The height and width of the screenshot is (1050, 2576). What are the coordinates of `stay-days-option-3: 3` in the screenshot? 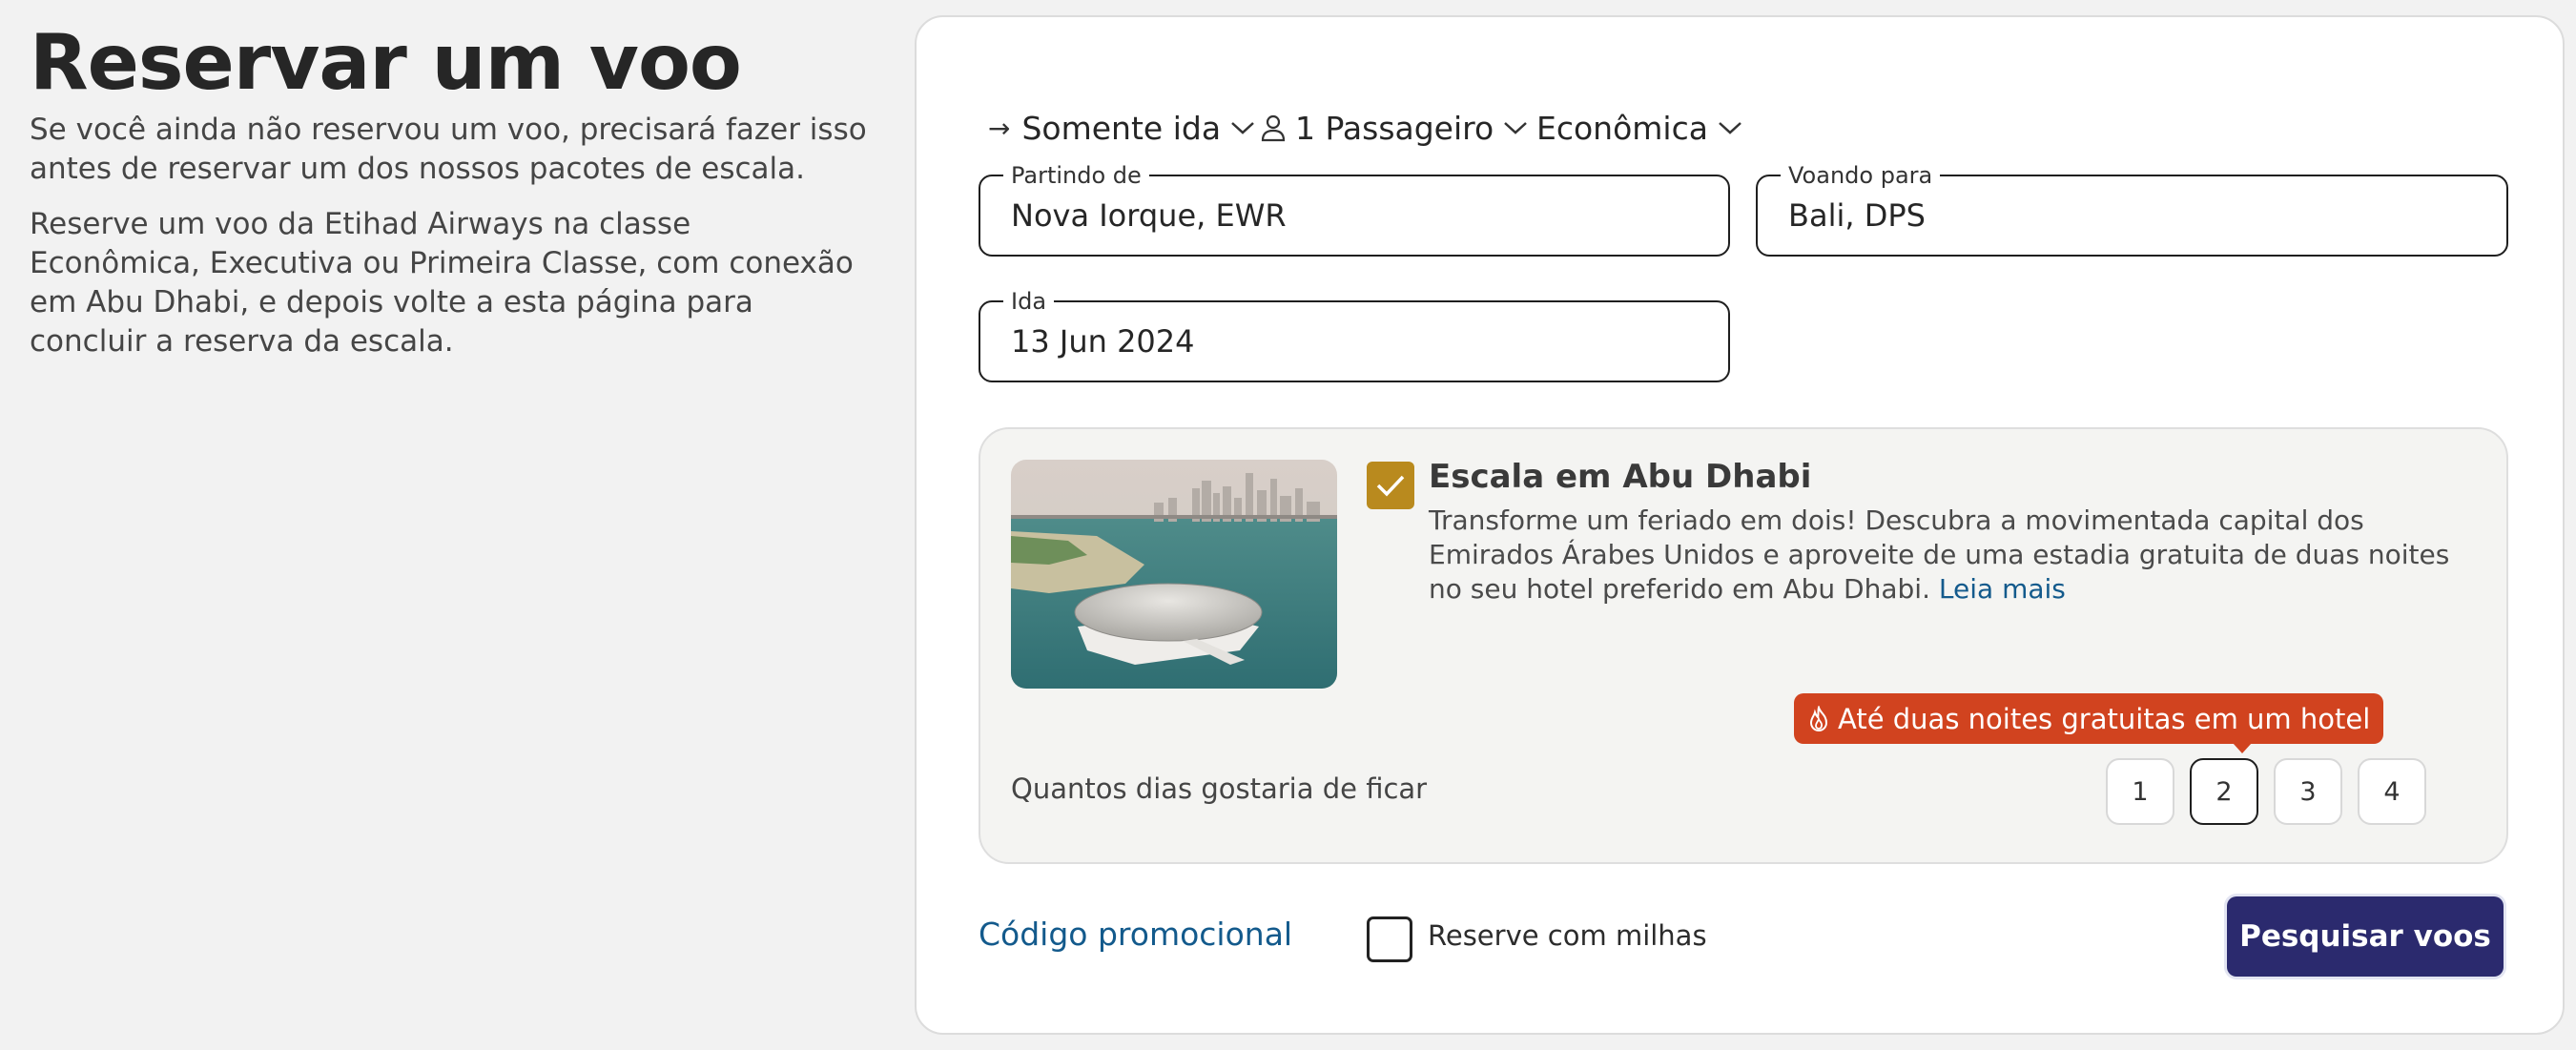 It's located at (2308, 791).